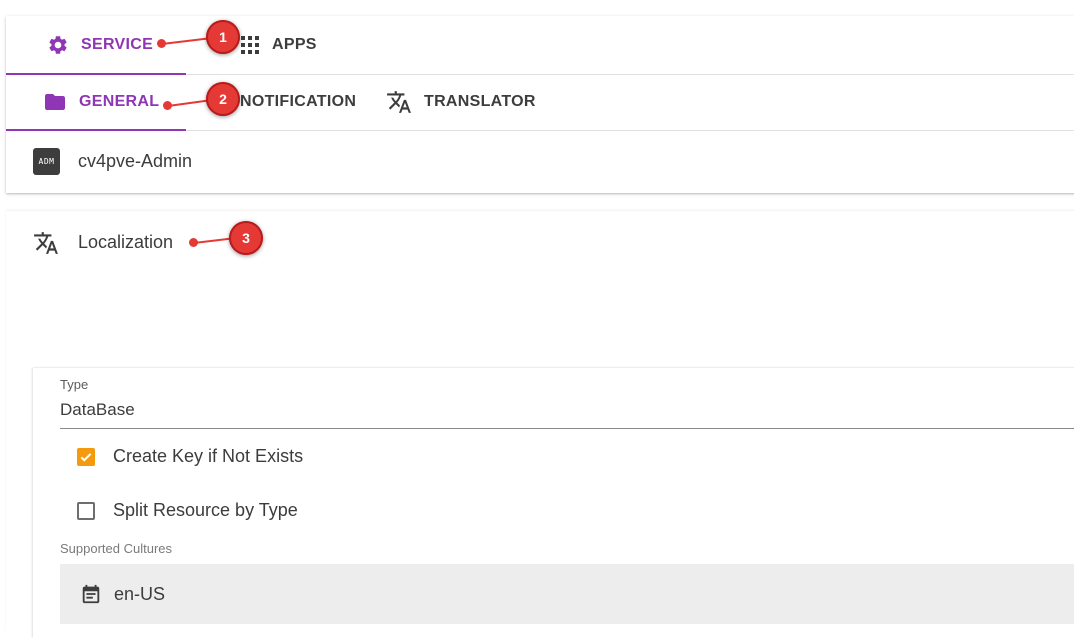 Image resolution: width=1074 pixels, height=638 pixels. Describe the element at coordinates (140, 593) in the screenshot. I see `culture-value: en-US` at that location.